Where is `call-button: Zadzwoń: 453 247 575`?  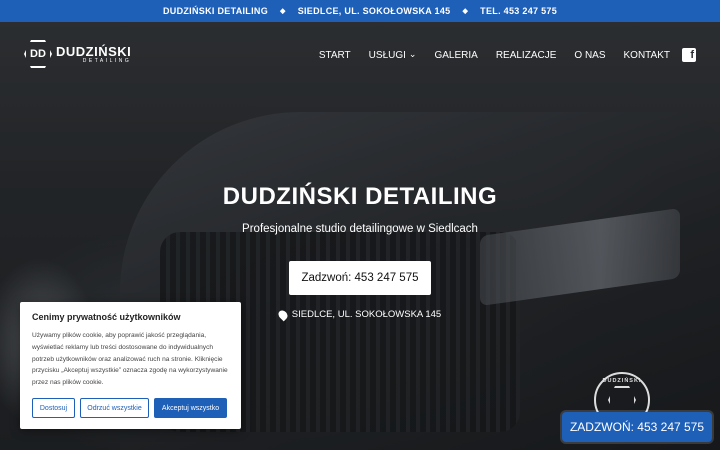 call-button: Zadzwoń: 453 247 575 is located at coordinates (360, 278).